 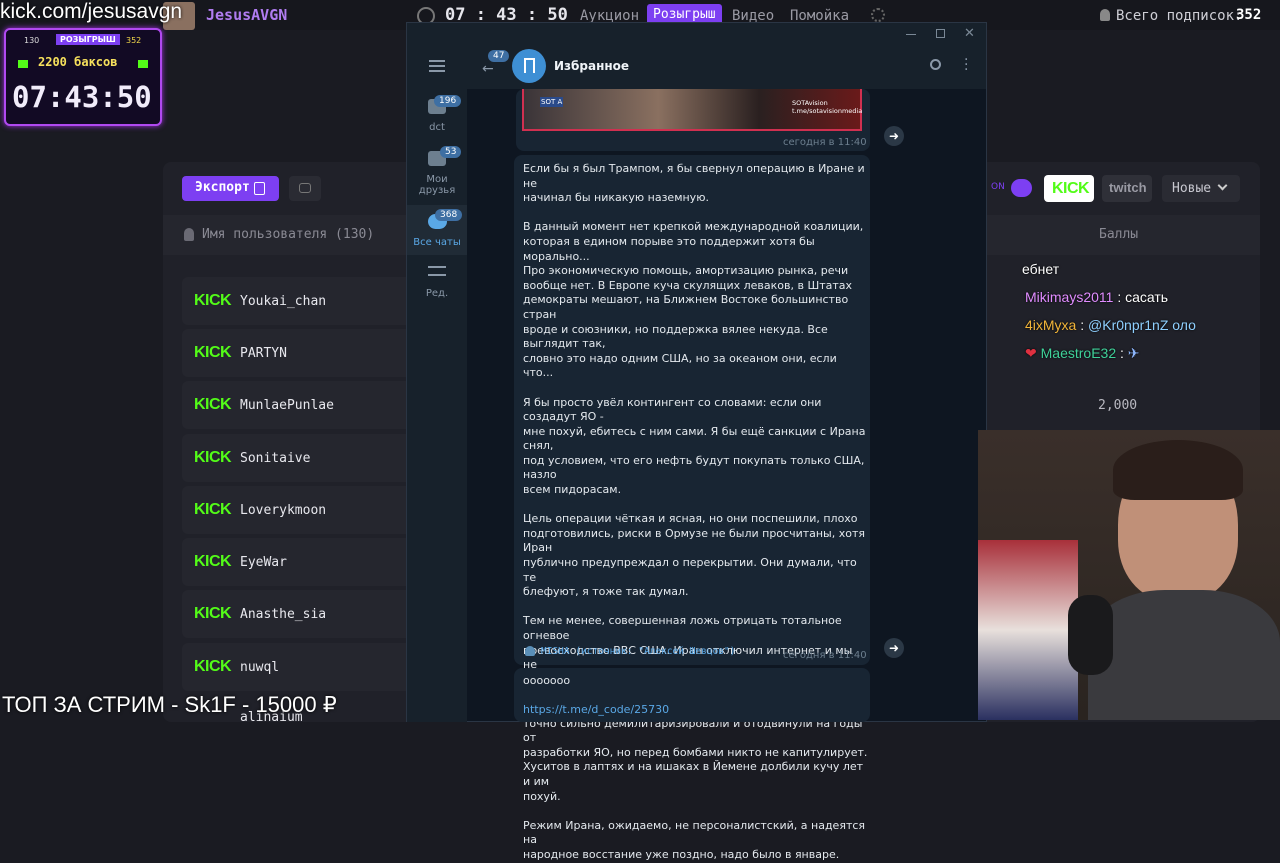 I want to click on chat-text: @Kr0npr1nZ оло, so click(x=1142, y=325).